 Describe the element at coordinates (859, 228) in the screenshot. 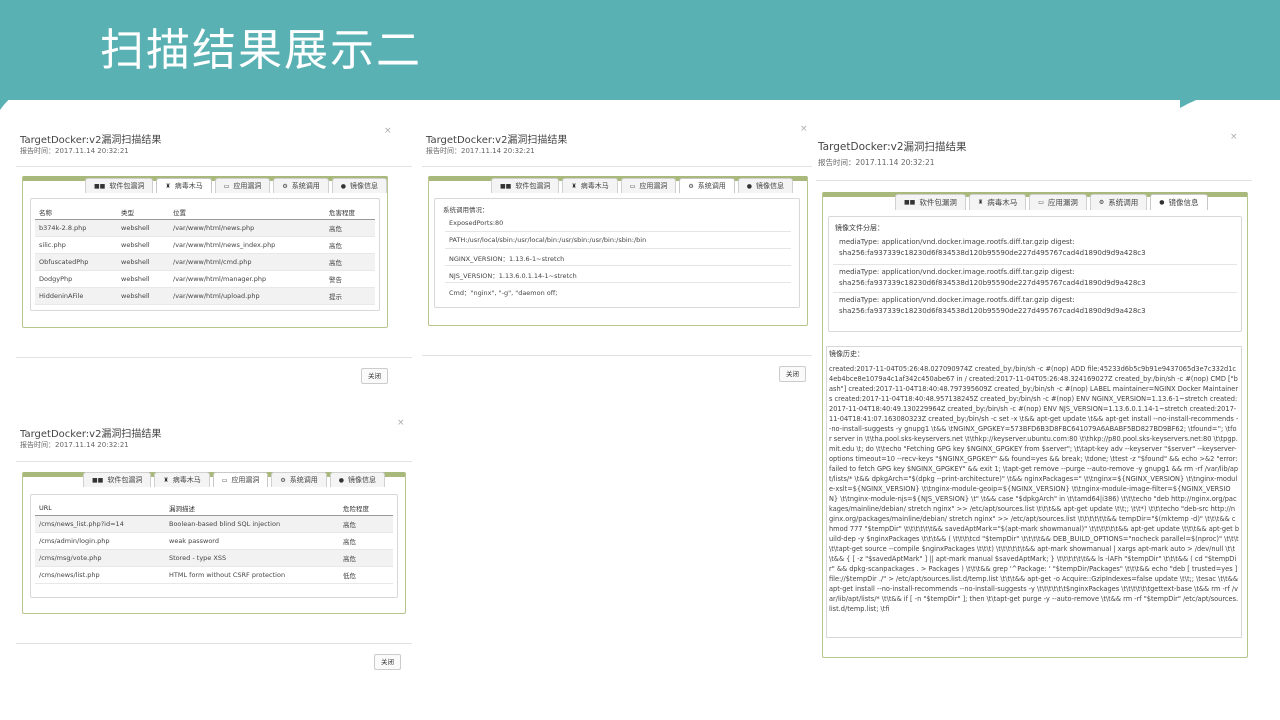

I see `layers-label: 镜像文件分层：` at that location.